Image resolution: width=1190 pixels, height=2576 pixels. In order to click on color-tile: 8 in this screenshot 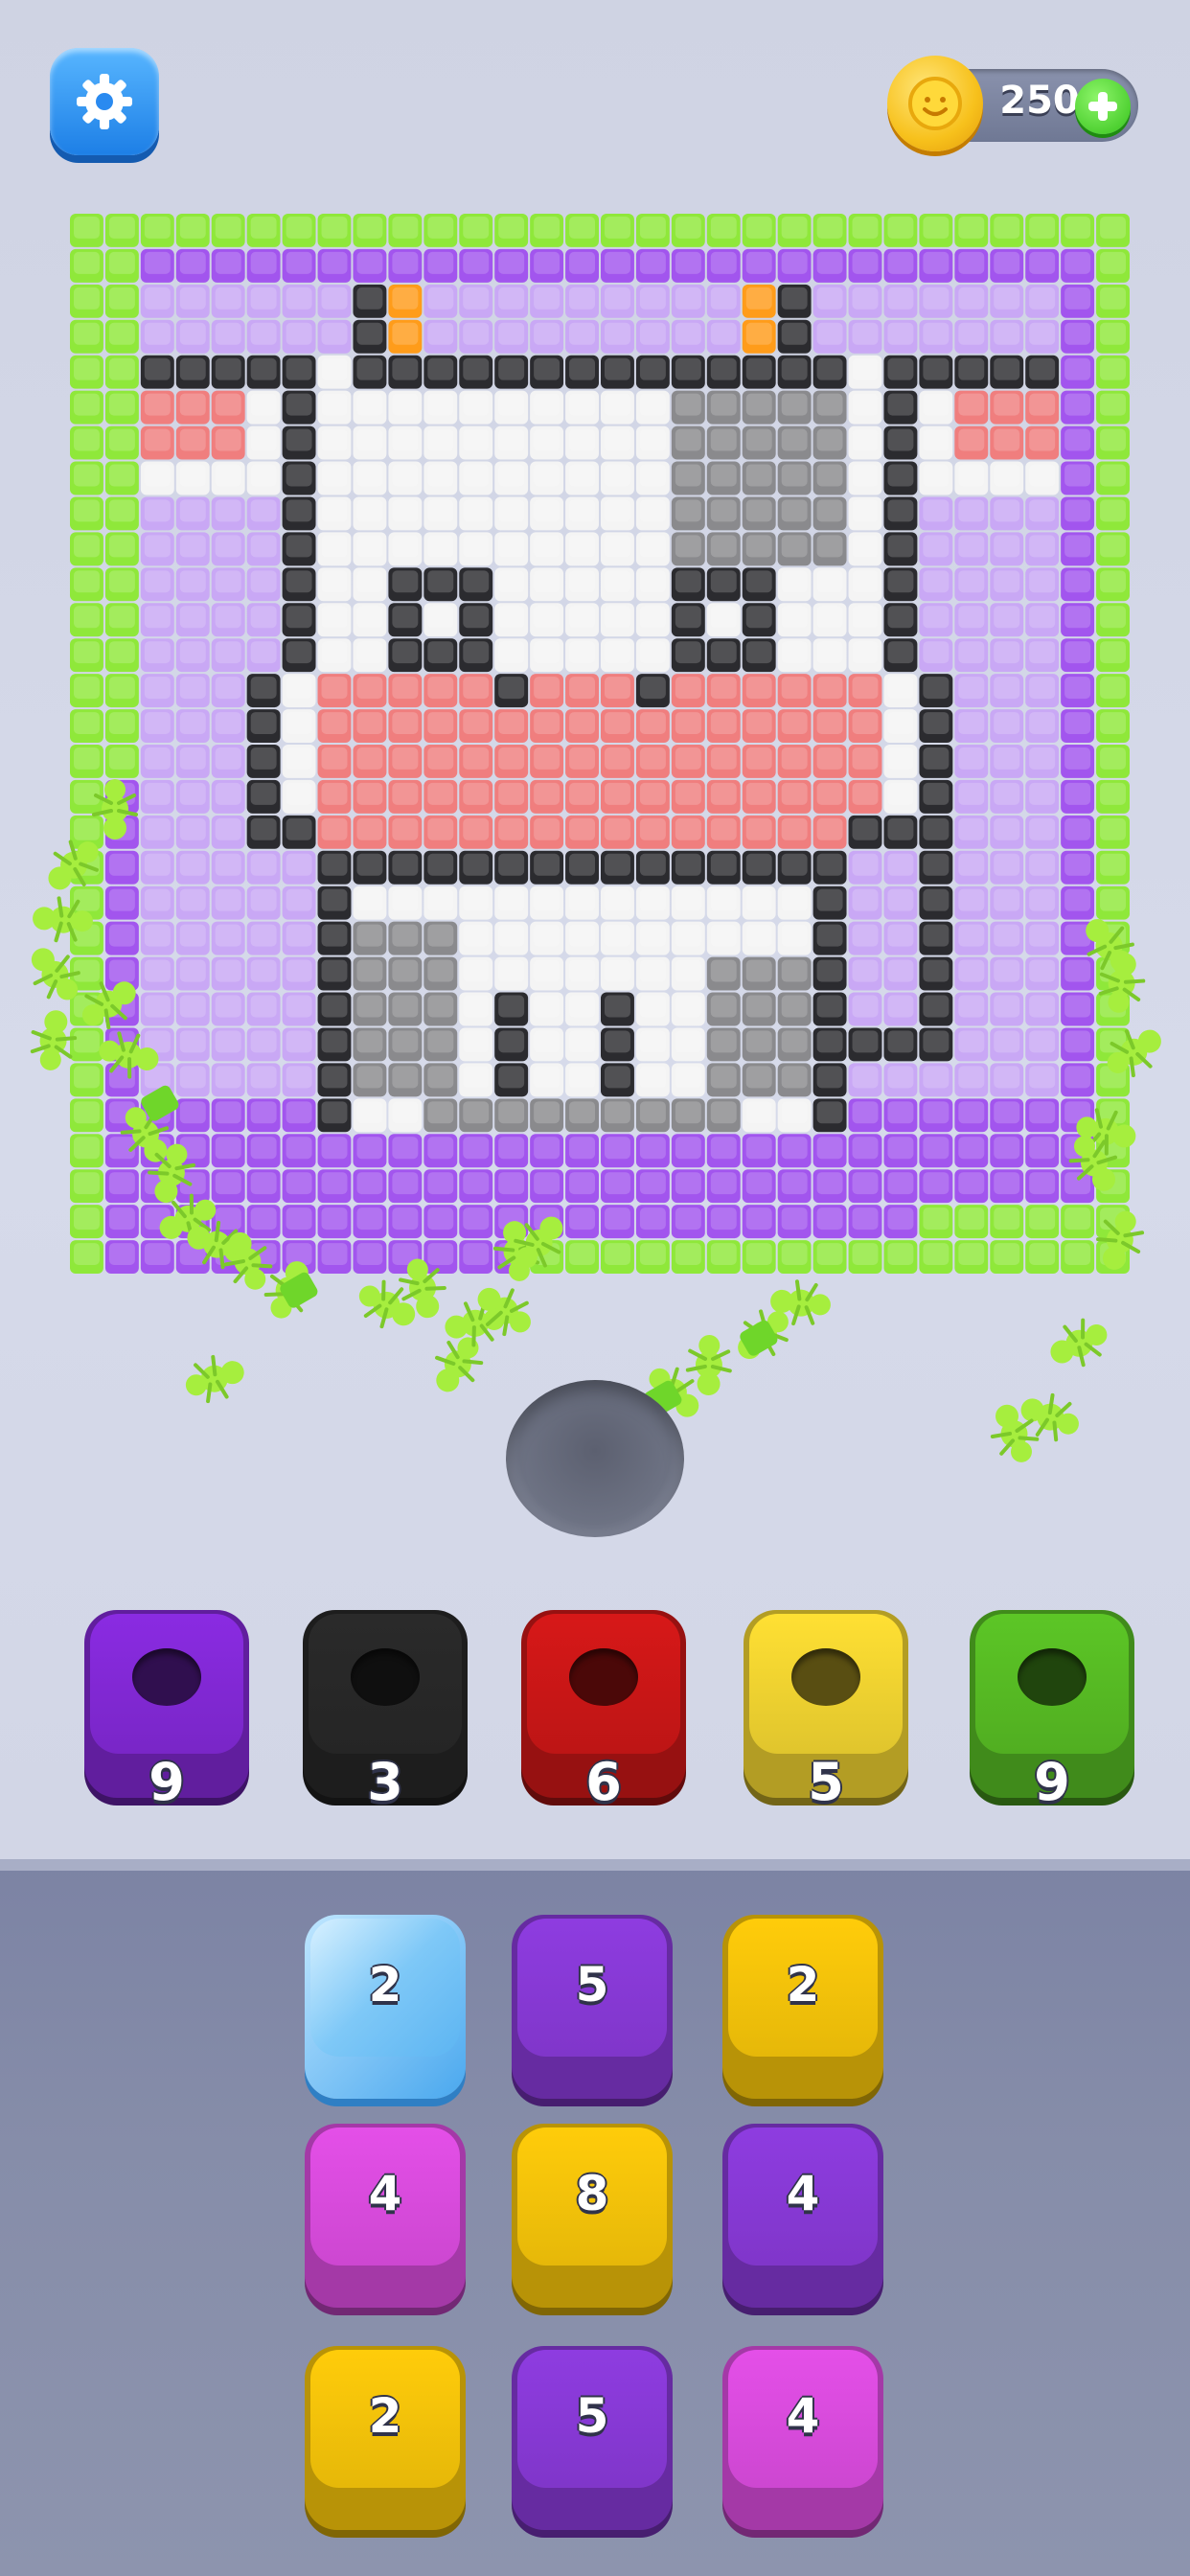, I will do `click(592, 2216)`.